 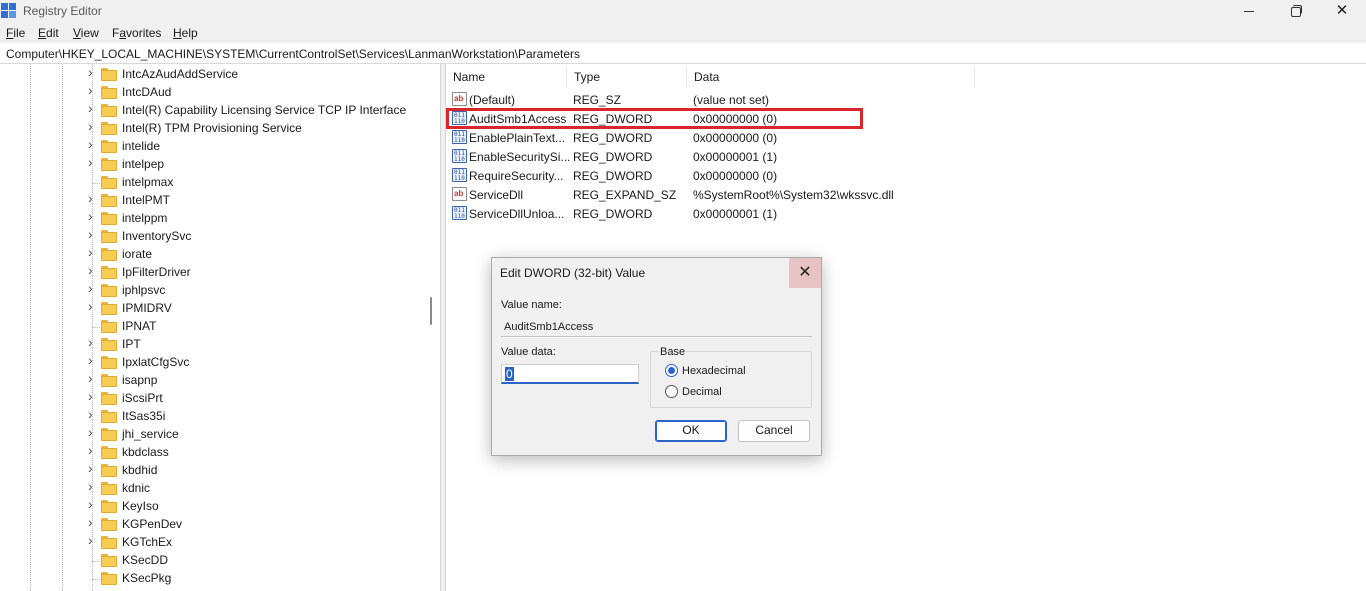 What do you see at coordinates (506, 77) in the screenshot?
I see `column-header-name: Name` at bounding box center [506, 77].